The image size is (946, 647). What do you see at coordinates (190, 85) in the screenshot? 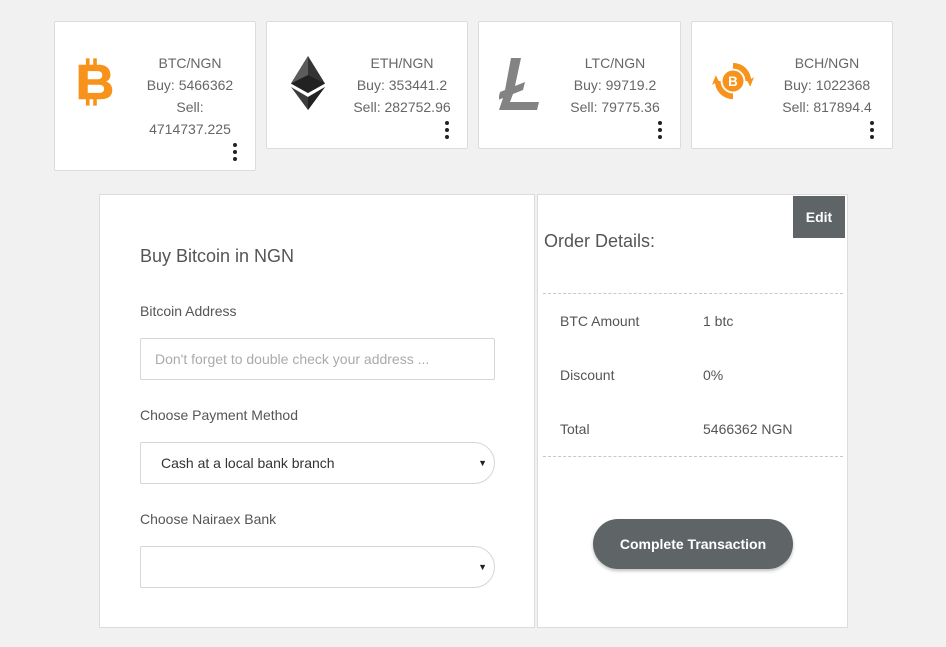
I see `ticker-buy: Buy: 5466362` at bounding box center [190, 85].